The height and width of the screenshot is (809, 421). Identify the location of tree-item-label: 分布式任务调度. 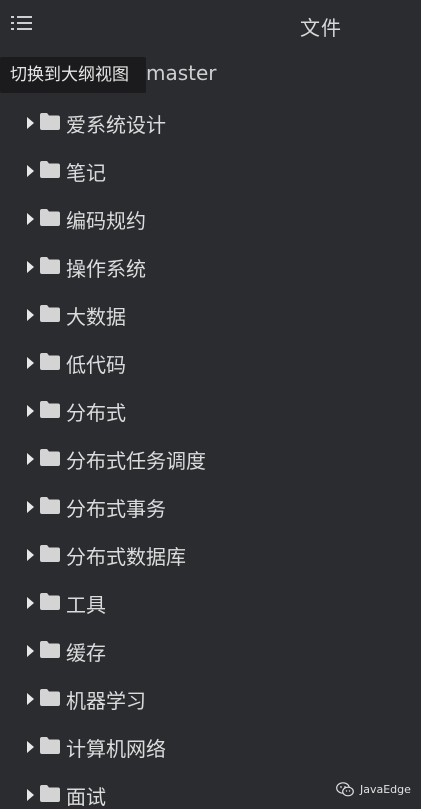
(136, 461).